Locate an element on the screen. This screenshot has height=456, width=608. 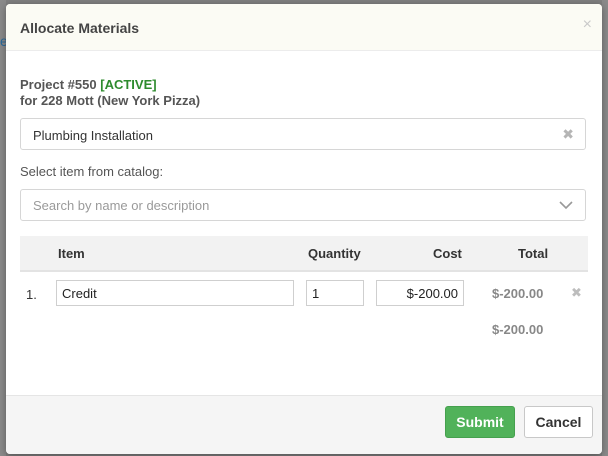
dialog-title: Allocate Materials is located at coordinates (80, 28).